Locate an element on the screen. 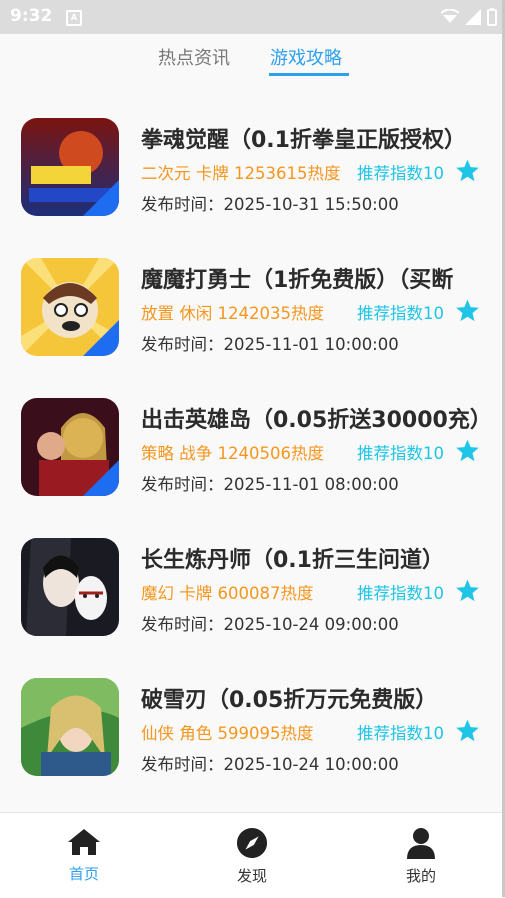 The width and height of the screenshot is (505, 898). signal-icon is located at coordinates (450, 16).